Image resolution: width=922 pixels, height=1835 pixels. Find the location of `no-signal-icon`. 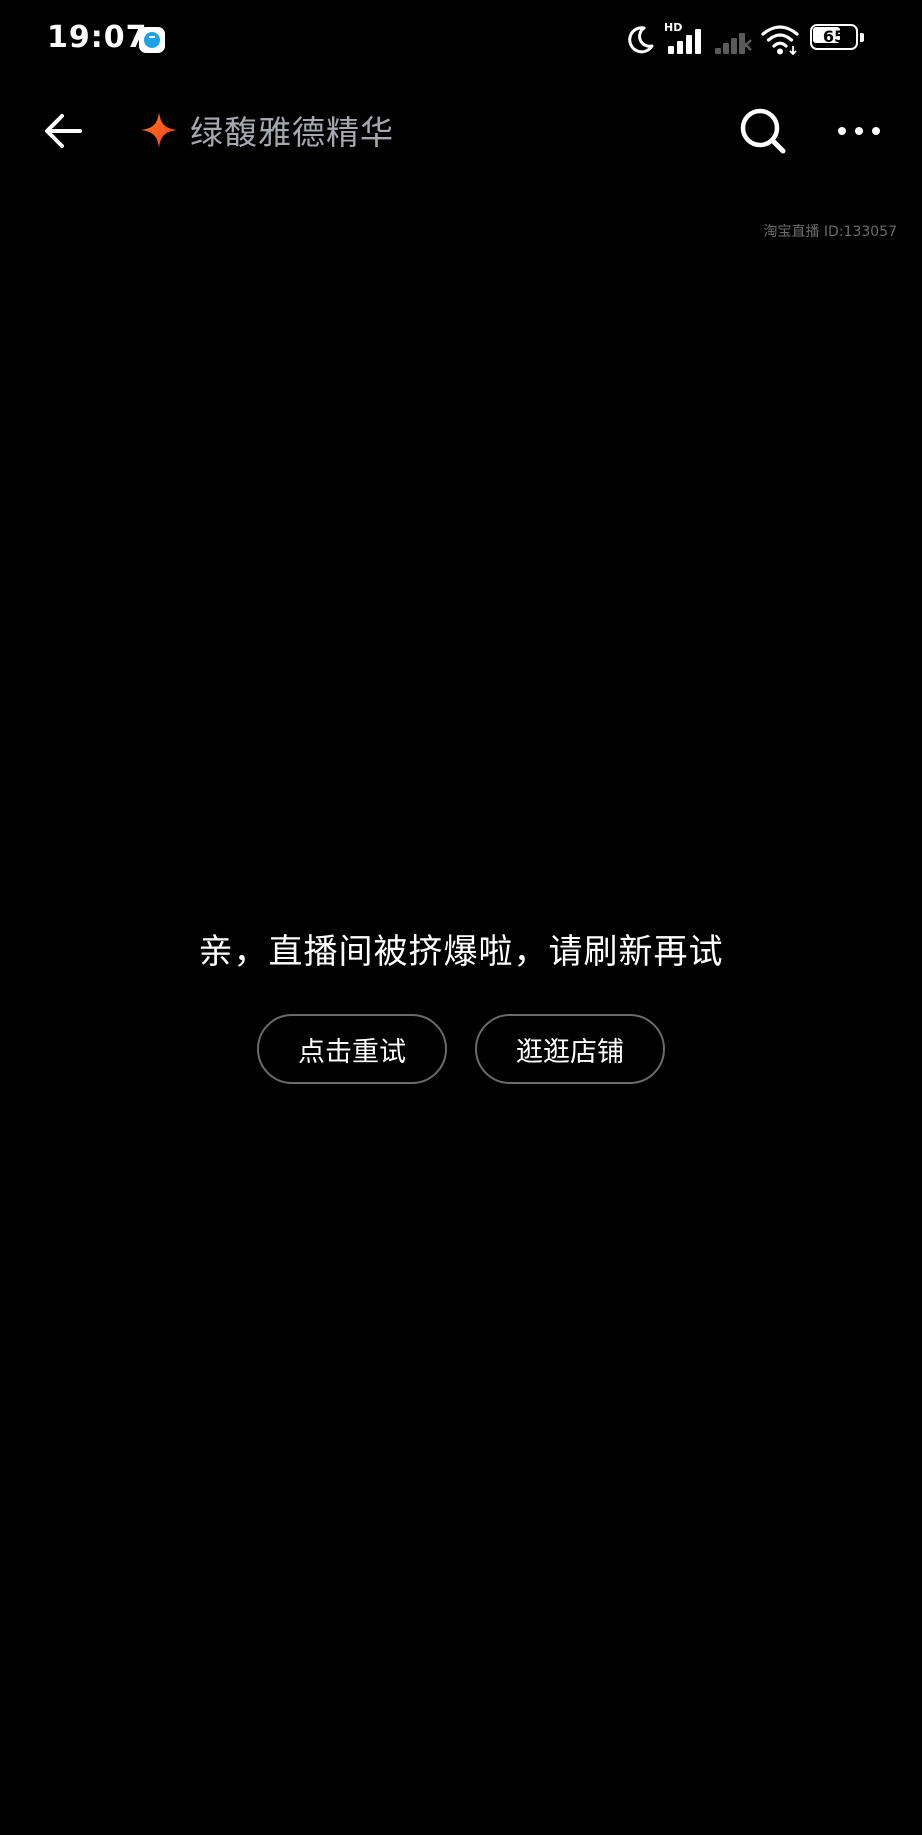

no-signal-icon is located at coordinates (733, 41).